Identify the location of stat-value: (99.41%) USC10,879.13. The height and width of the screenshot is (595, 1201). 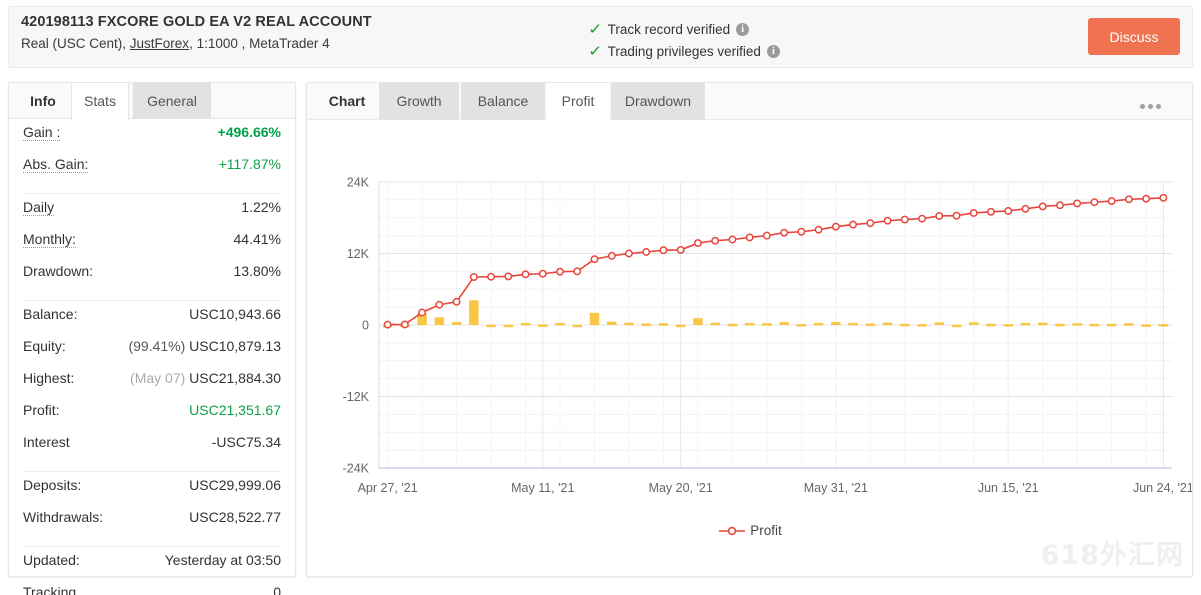
(204, 346).